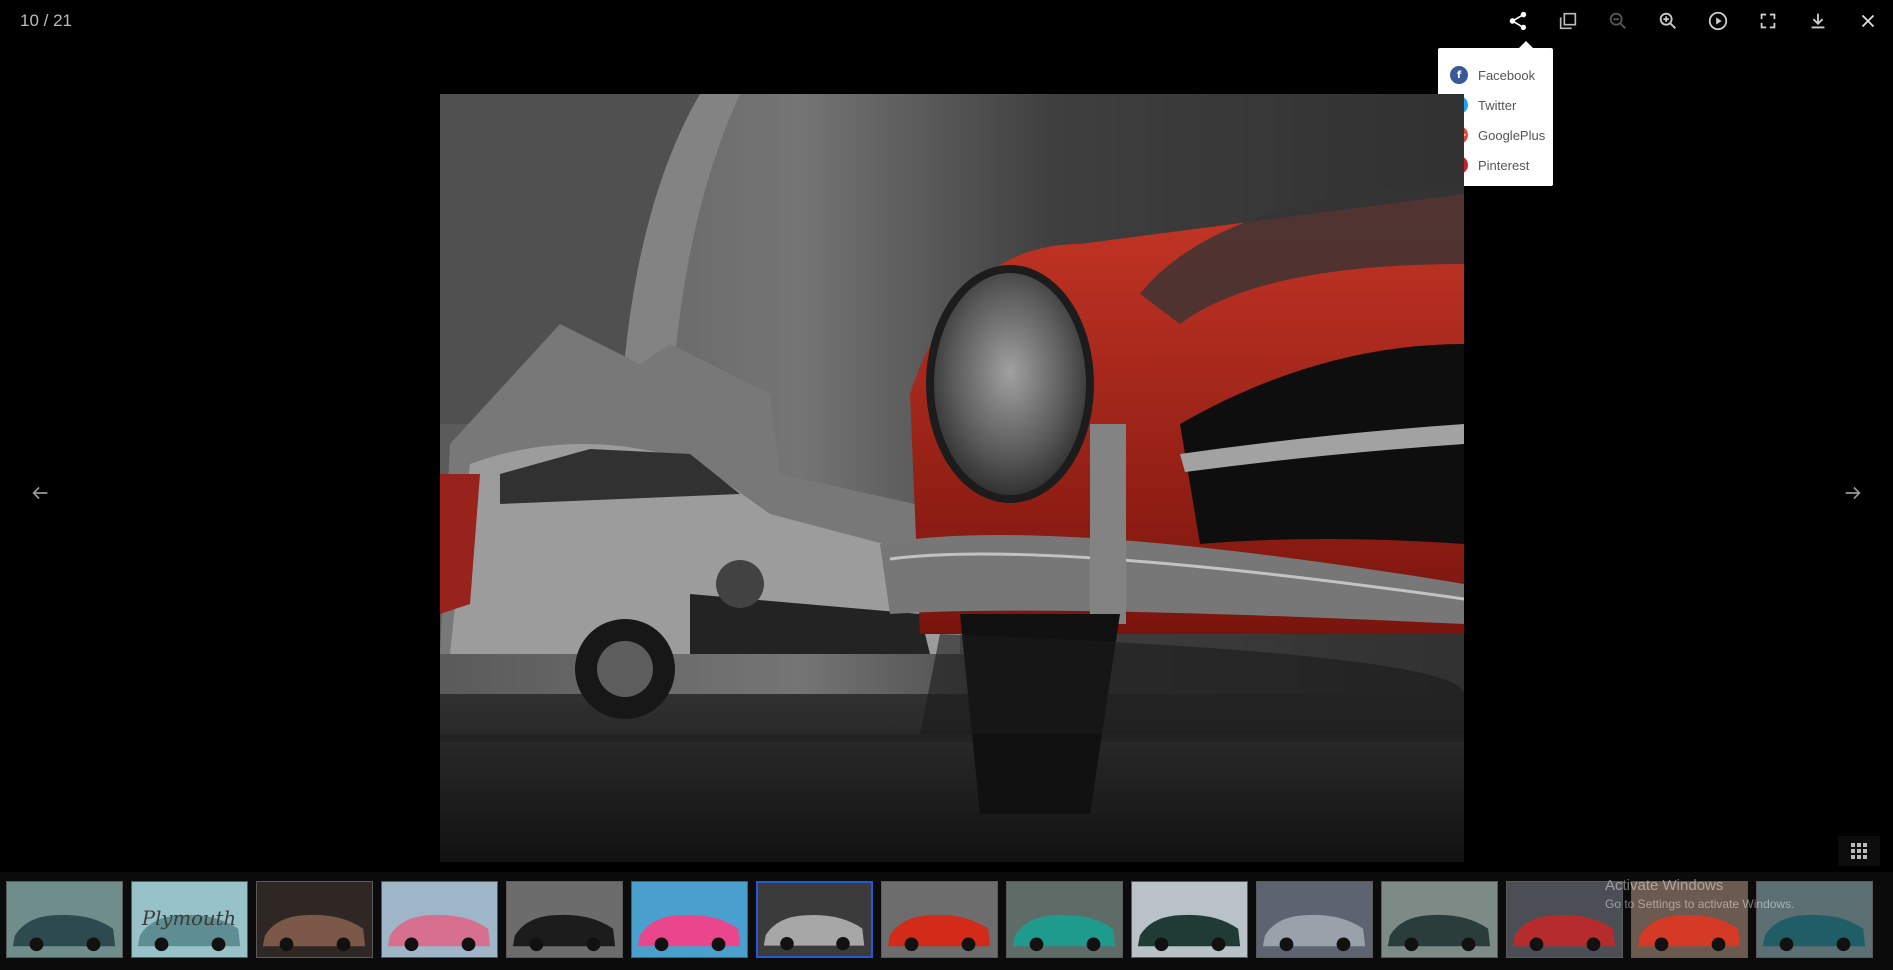  Describe the element at coordinates (1497, 105) in the screenshot. I see `share-item-label: Twitter` at that location.